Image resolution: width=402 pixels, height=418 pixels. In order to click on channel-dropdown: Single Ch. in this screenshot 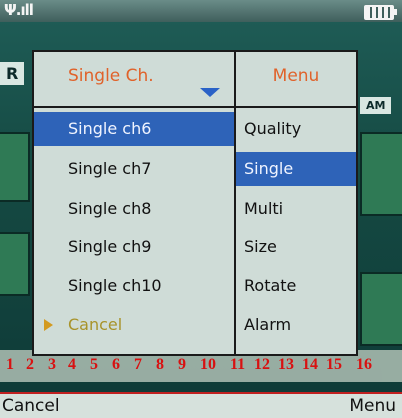, I will do `click(134, 79)`.